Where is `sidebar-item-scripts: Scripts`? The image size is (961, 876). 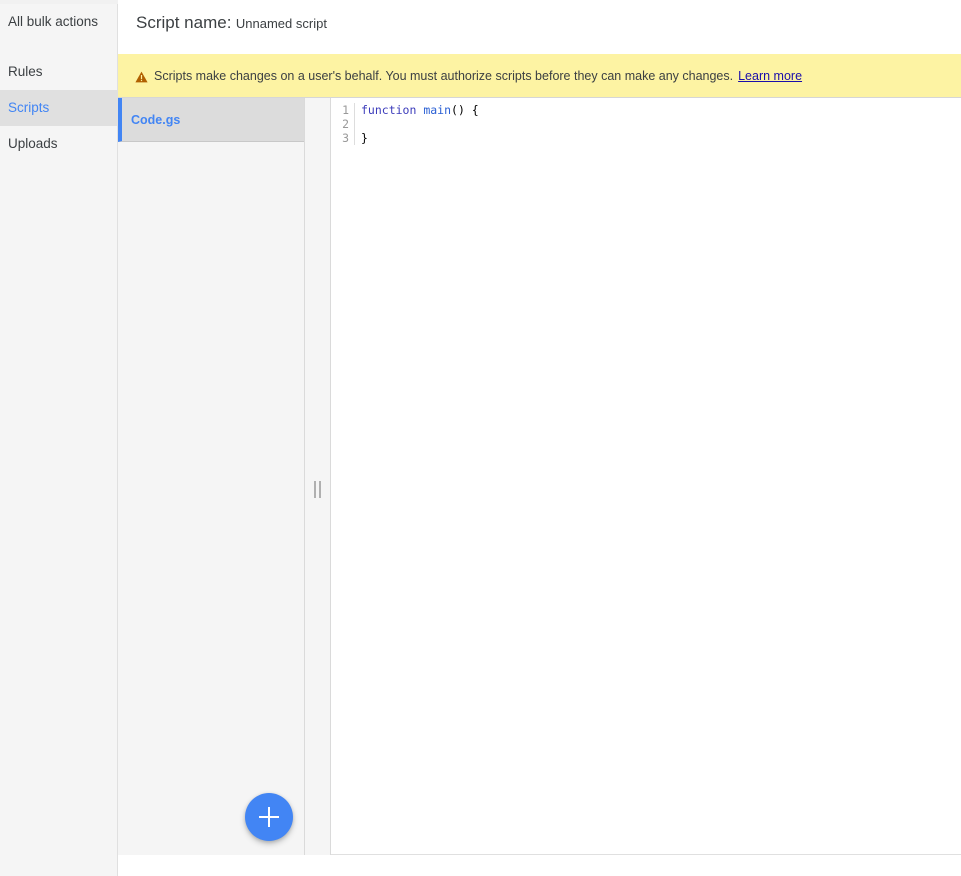 sidebar-item-scripts: Scripts is located at coordinates (58, 108).